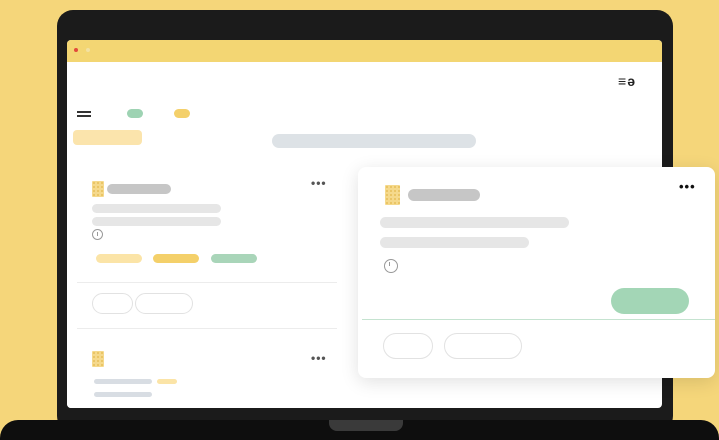  What do you see at coordinates (84, 114) in the screenshot?
I see `hamburger-icon` at bounding box center [84, 114].